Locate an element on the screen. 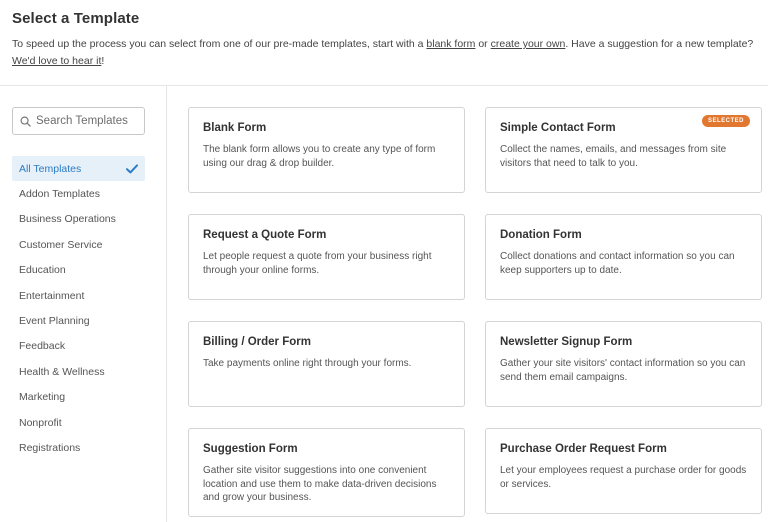  search-input is located at coordinates (88, 121).